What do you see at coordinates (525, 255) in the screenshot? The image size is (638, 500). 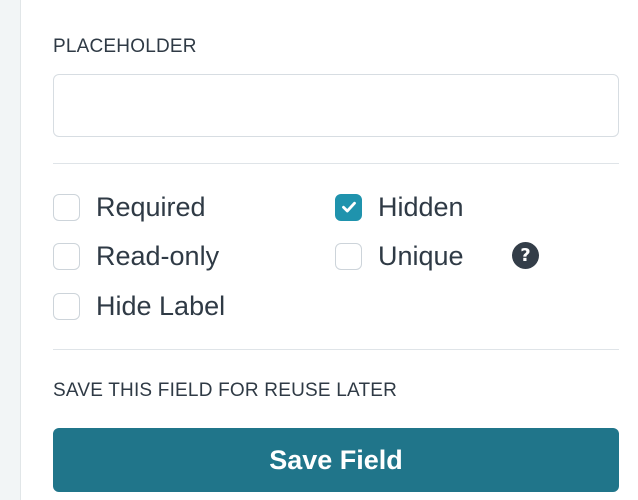 I see `help-icon: ?` at bounding box center [525, 255].